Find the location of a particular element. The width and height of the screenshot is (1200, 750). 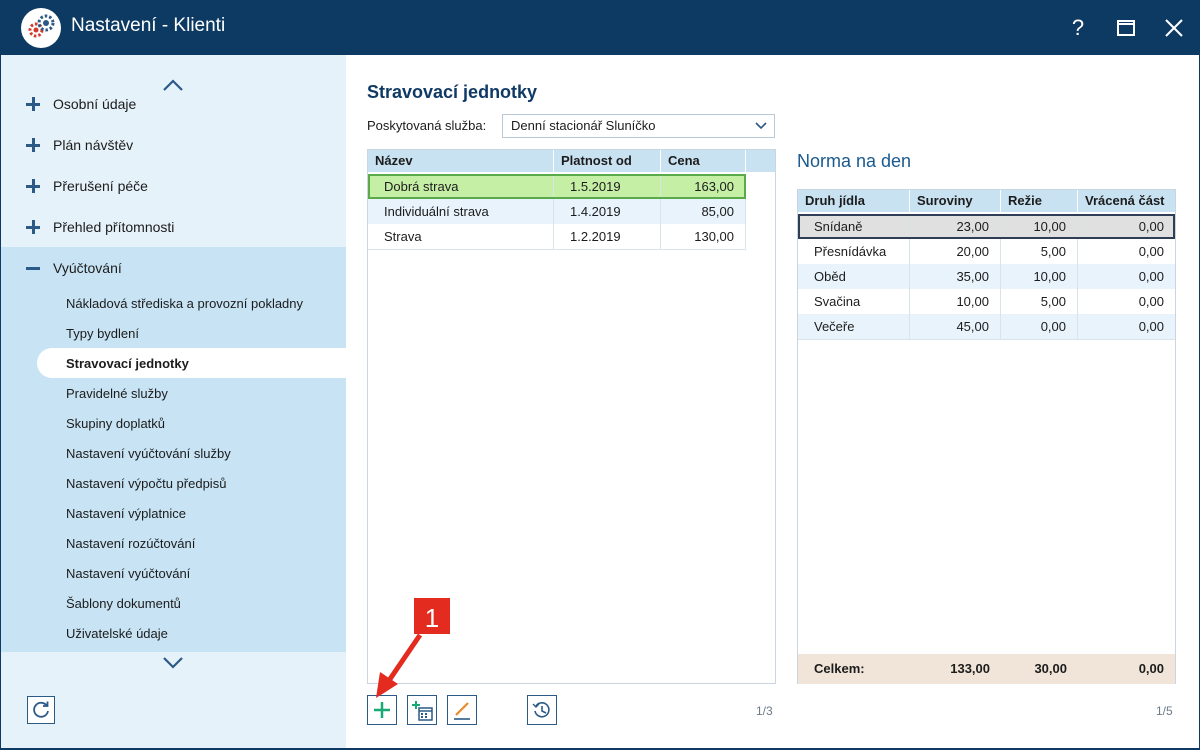

table-row: Snídaně 23,00 10,00 0,00 is located at coordinates (986, 226).